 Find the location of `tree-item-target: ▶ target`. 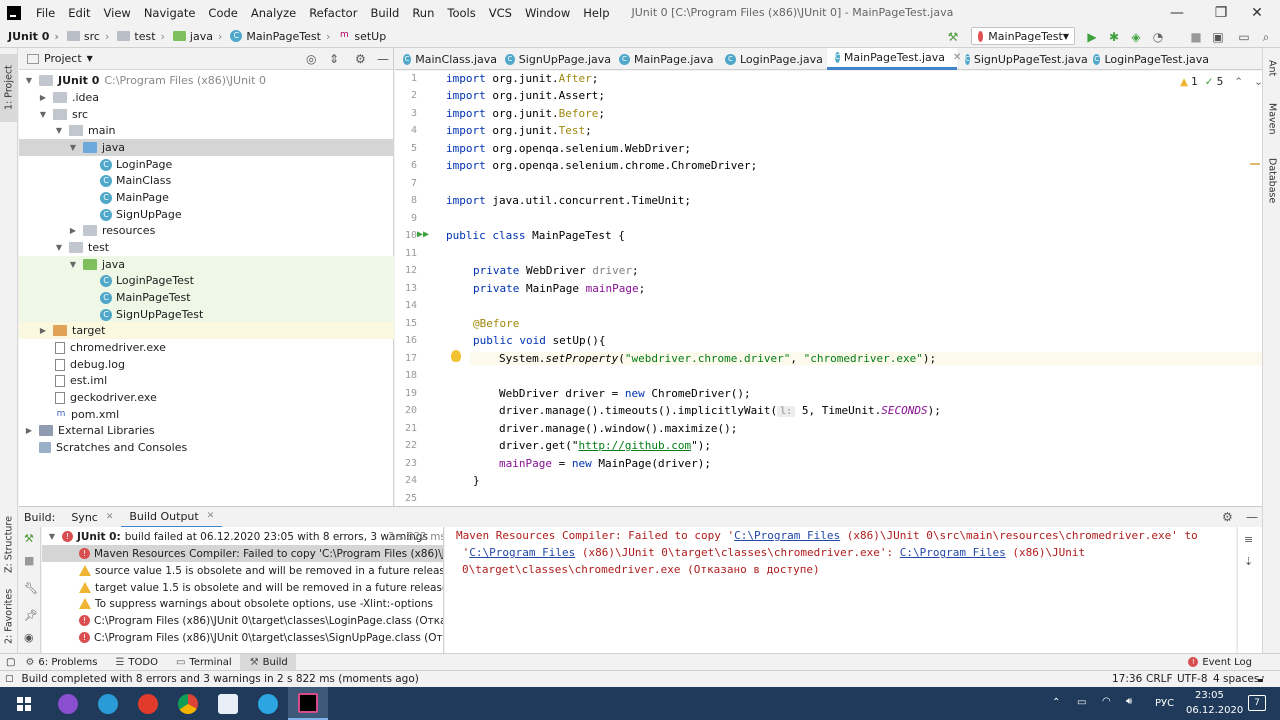

tree-item-target: ▶ target is located at coordinates (206, 330).